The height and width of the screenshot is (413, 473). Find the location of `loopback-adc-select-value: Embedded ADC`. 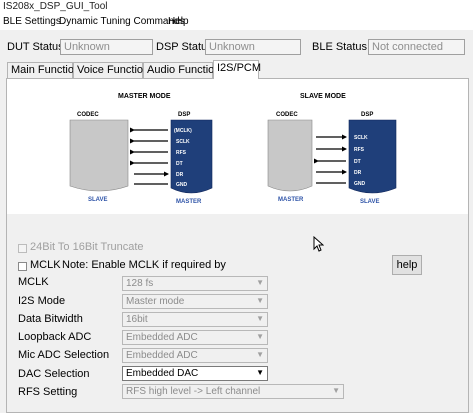

loopback-adc-select-value: Embedded ADC is located at coordinates (162, 337).